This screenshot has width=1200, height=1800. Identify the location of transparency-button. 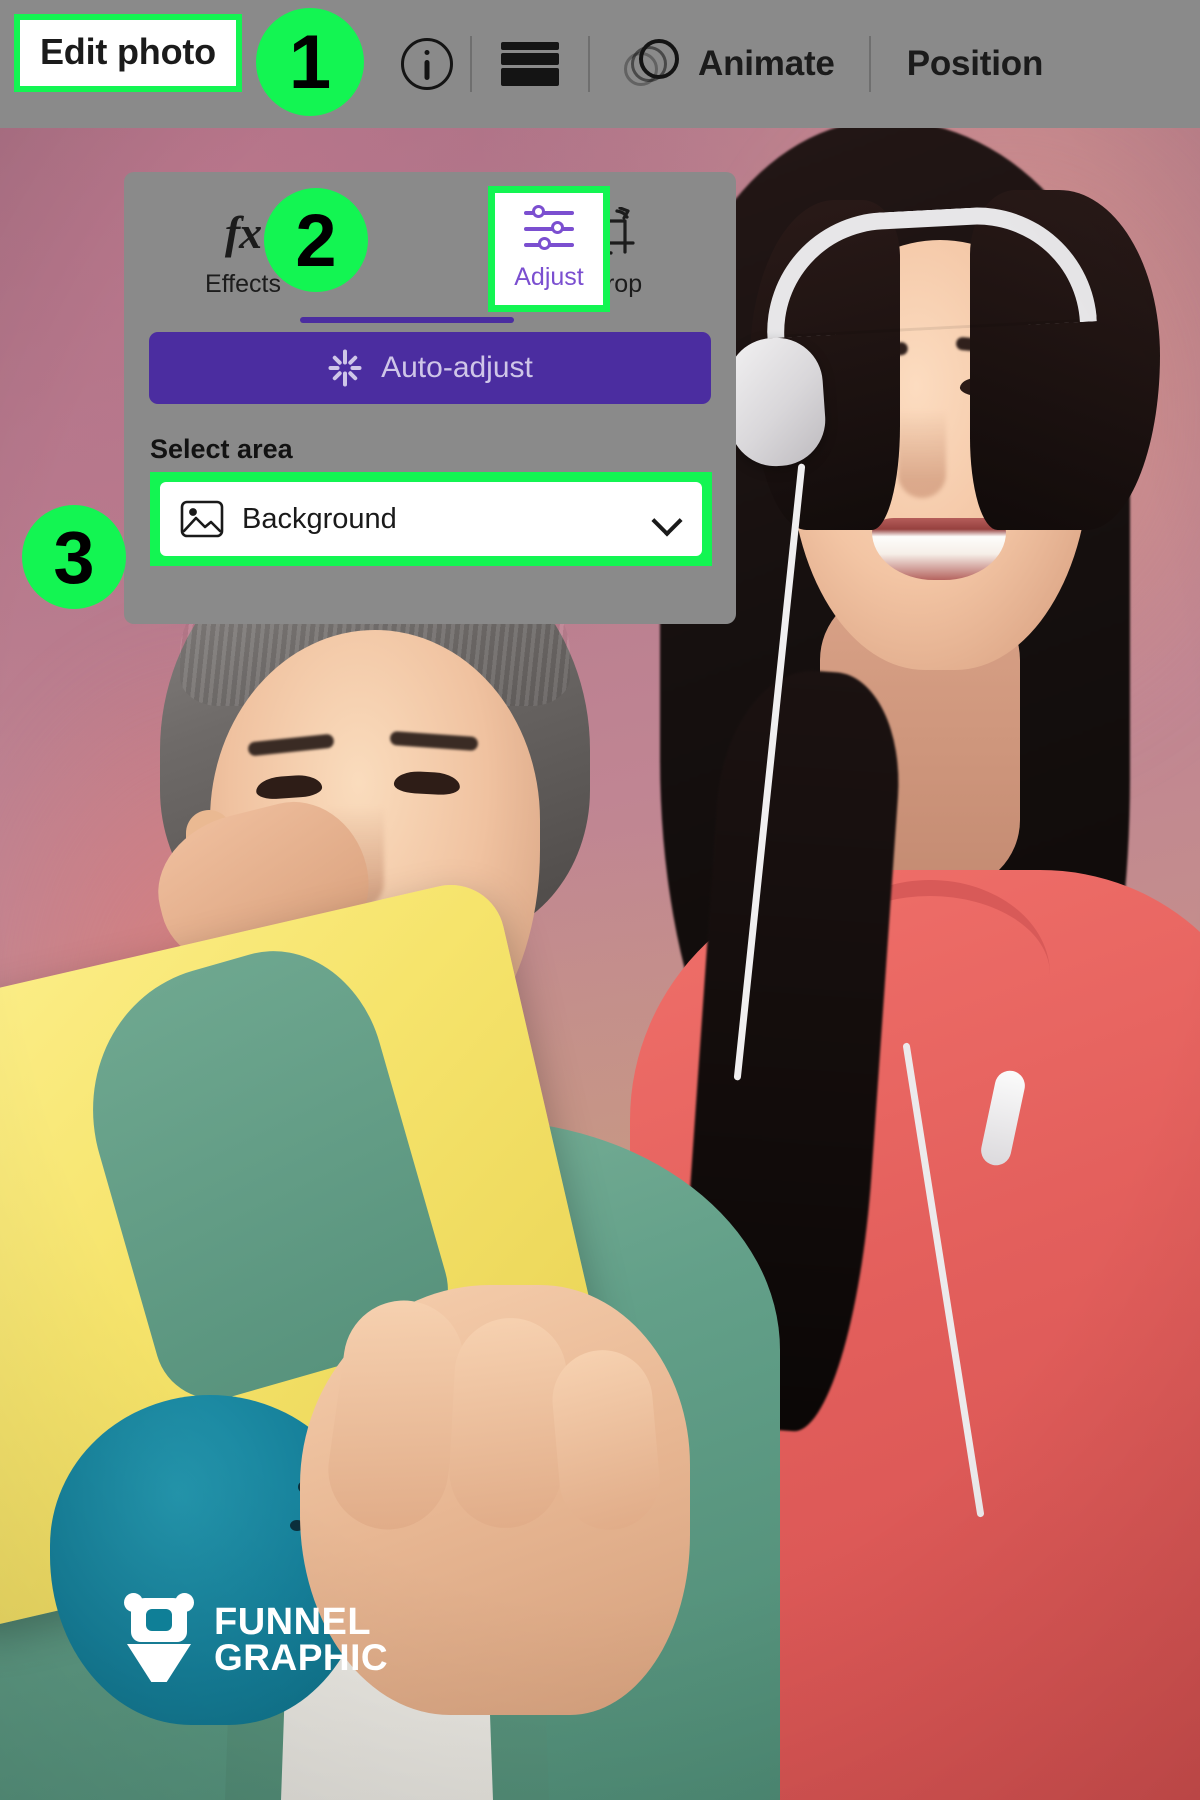
(530, 64).